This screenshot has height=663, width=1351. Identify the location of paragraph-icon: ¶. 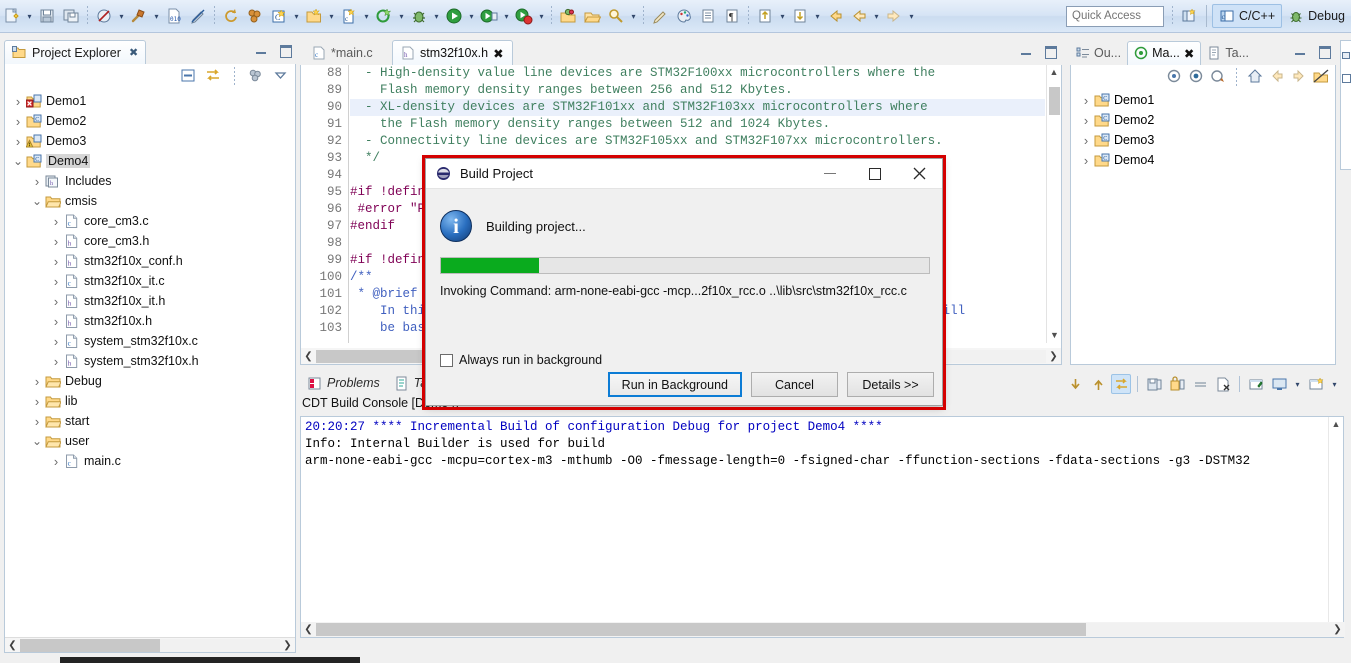
(732, 16).